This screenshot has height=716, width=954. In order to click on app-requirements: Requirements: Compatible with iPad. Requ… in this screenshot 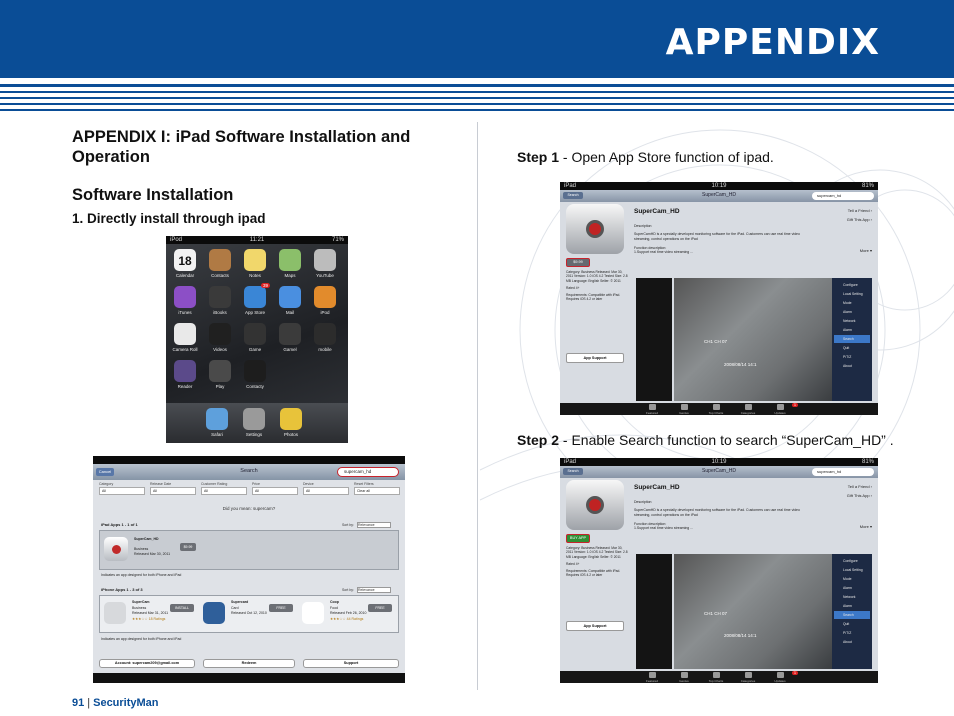, I will do `click(593, 297)`.